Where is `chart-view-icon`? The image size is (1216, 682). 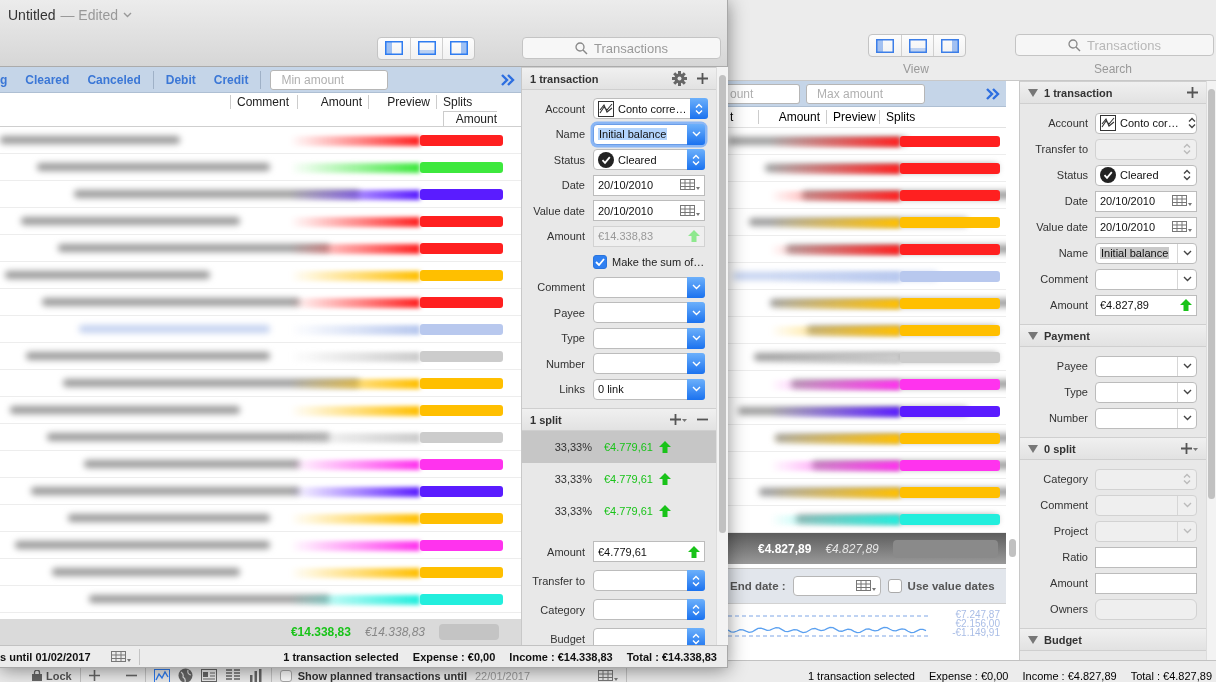 chart-view-icon is located at coordinates (161, 675).